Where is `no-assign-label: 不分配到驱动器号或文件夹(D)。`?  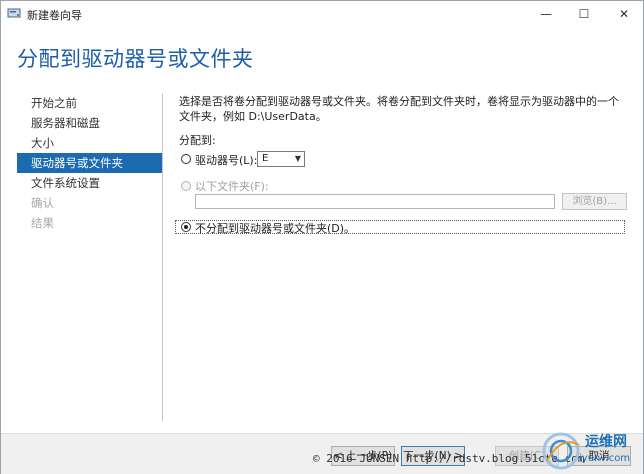
no-assign-label: 不分配到驱动器号或文件夹(D)。 is located at coordinates (275, 228).